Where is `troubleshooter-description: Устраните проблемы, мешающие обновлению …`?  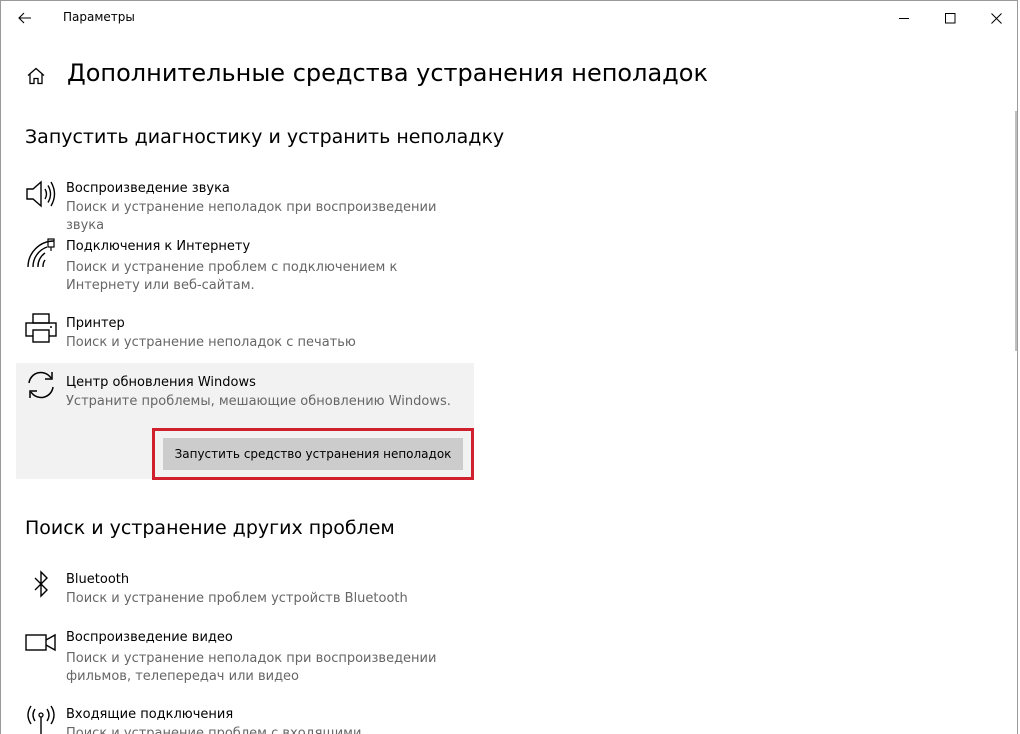 troubleshooter-description: Устраните проблемы, мешающие обновлению … is located at coordinates (258, 401).